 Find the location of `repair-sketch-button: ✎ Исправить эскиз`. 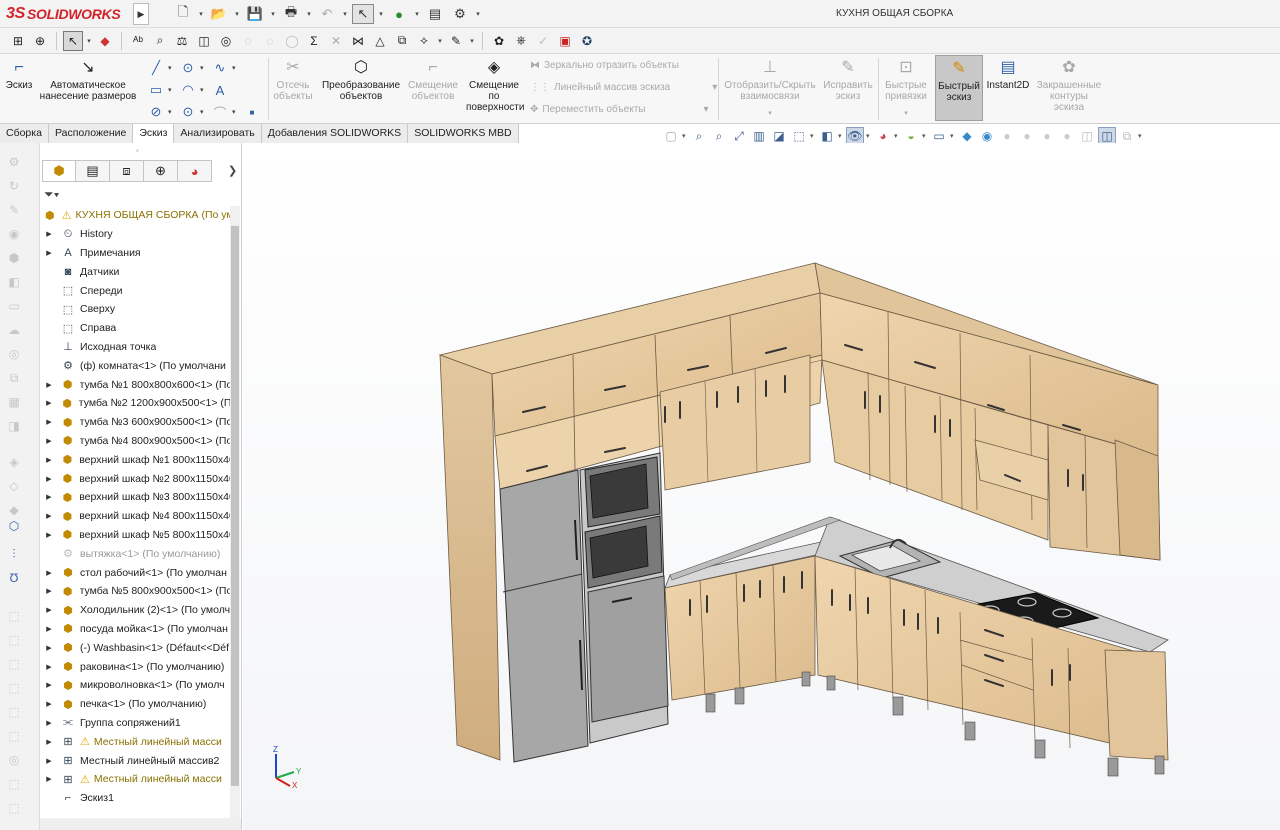

repair-sketch-button: ✎ Исправить эскиз is located at coordinates (848, 80).